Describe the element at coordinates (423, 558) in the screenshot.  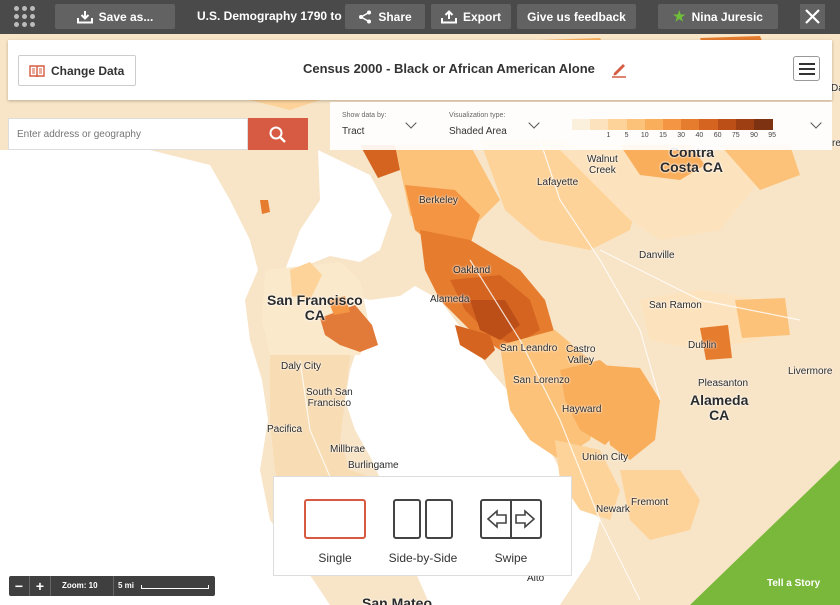
I see `side-by-side-mode-label: Side-by-Side` at that location.